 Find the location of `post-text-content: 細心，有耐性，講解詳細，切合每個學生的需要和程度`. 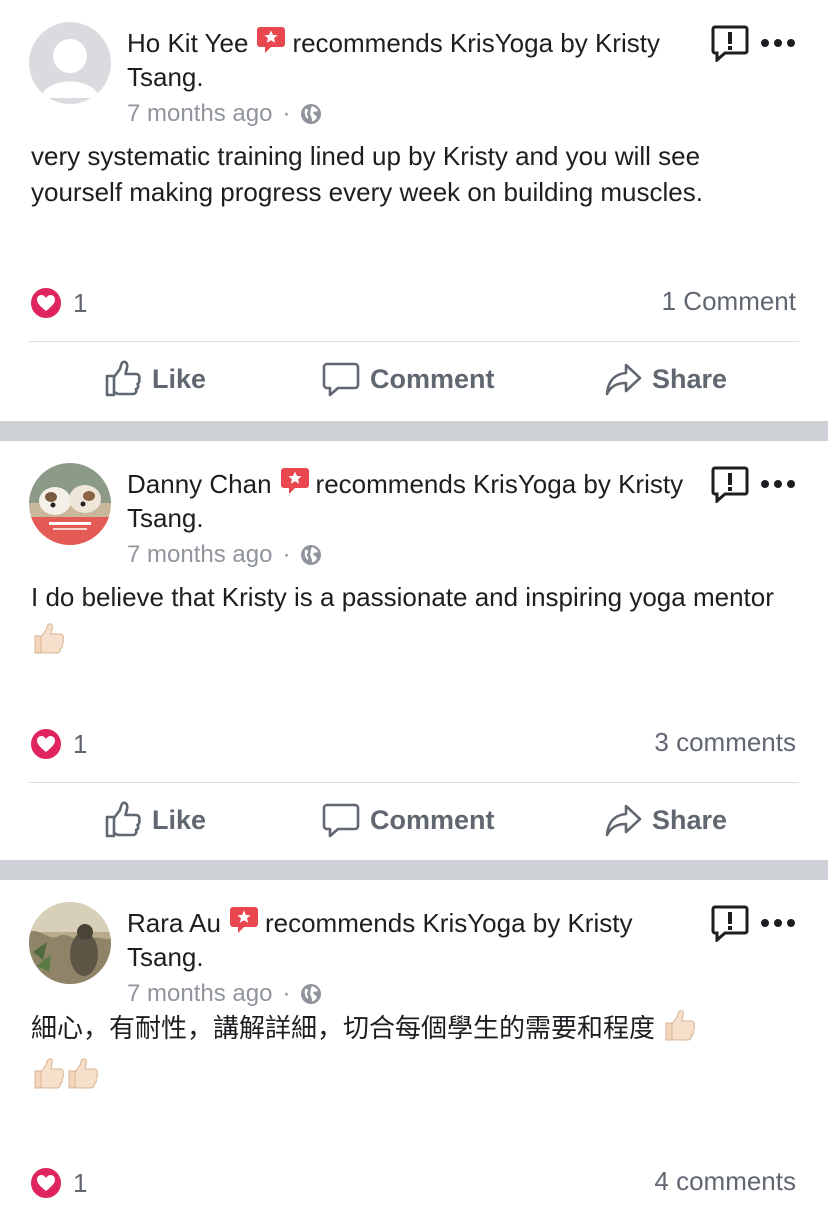

post-text-content: 細心，有耐性，講解詳細，切合每個學生的需要和程度 is located at coordinates (343, 1028).